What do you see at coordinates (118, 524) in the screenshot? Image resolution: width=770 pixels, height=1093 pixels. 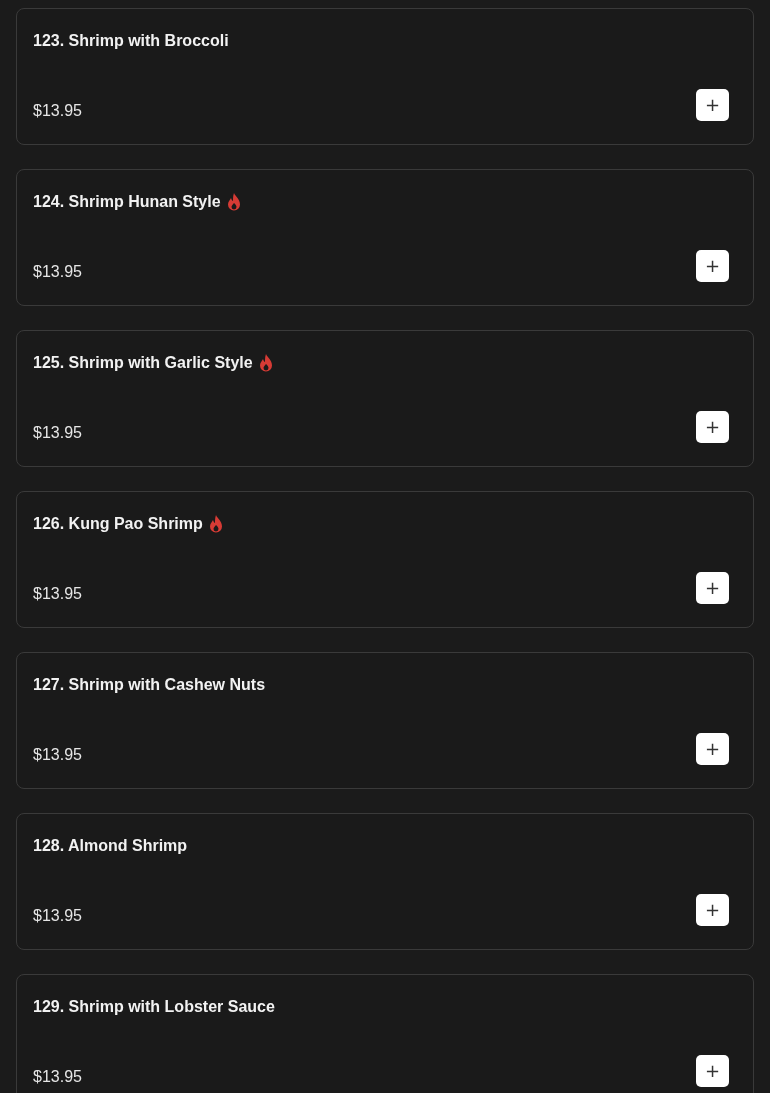 I see `item-name: 126. Kung Pao Shrimp` at bounding box center [118, 524].